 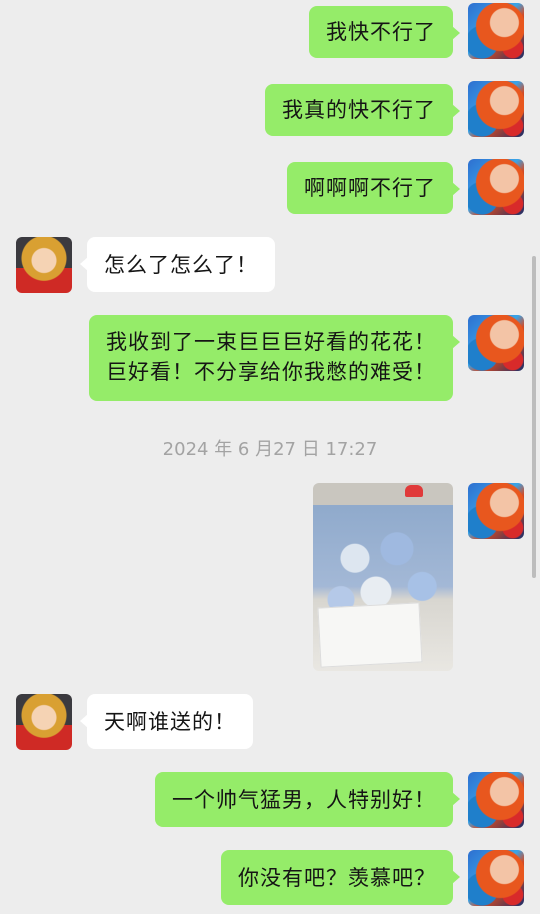 I want to click on message-bubble-received: 怎么了怎么了！, so click(x=177, y=264).